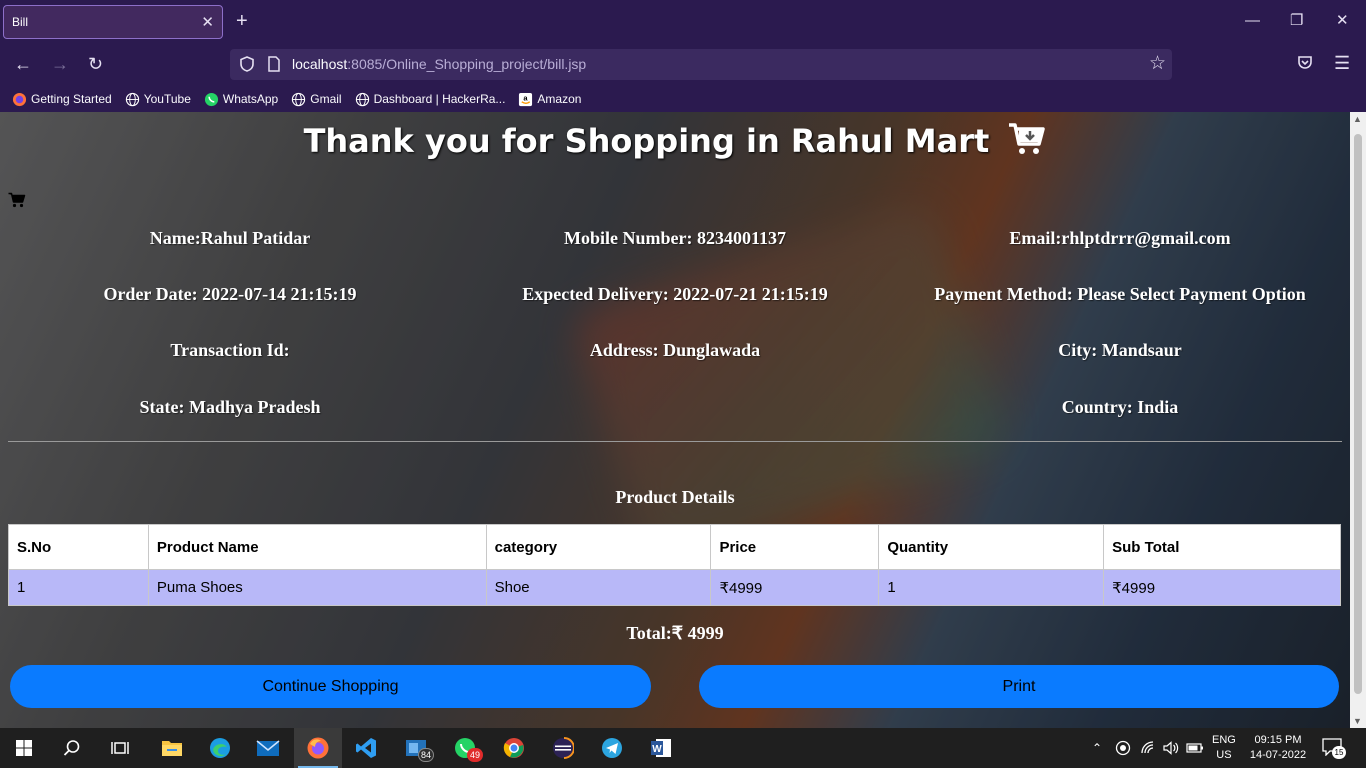  I want to click on bookmark-amazon: a Amazon, so click(549, 99).